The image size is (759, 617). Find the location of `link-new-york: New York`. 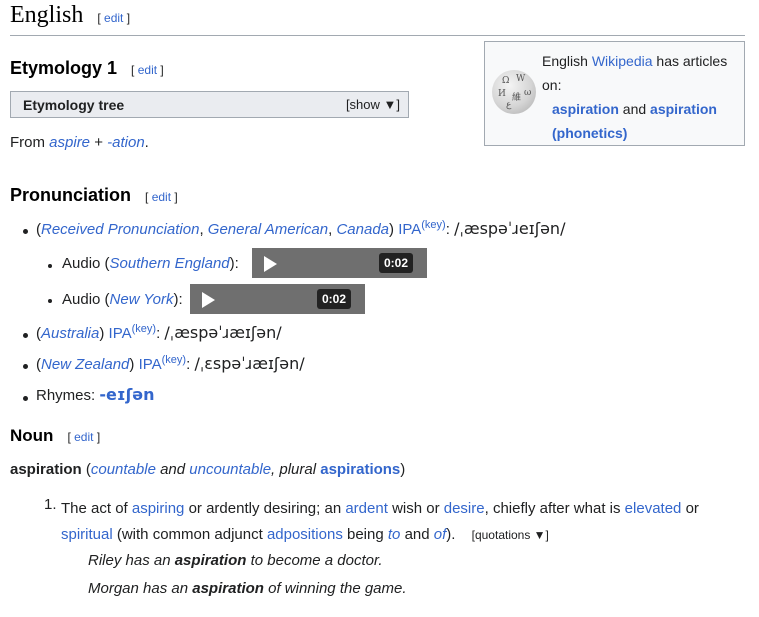

link-new-york: New York is located at coordinates (142, 299).